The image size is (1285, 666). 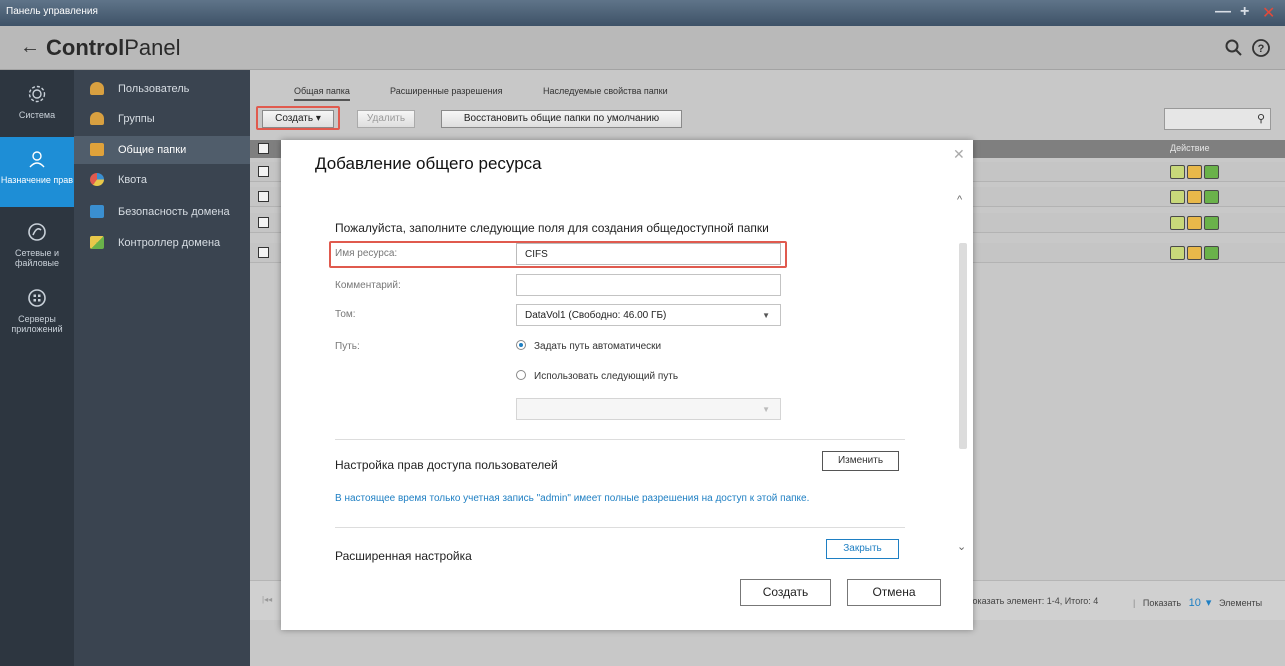 I want to click on create-button: Создать ▾, so click(x=298, y=119).